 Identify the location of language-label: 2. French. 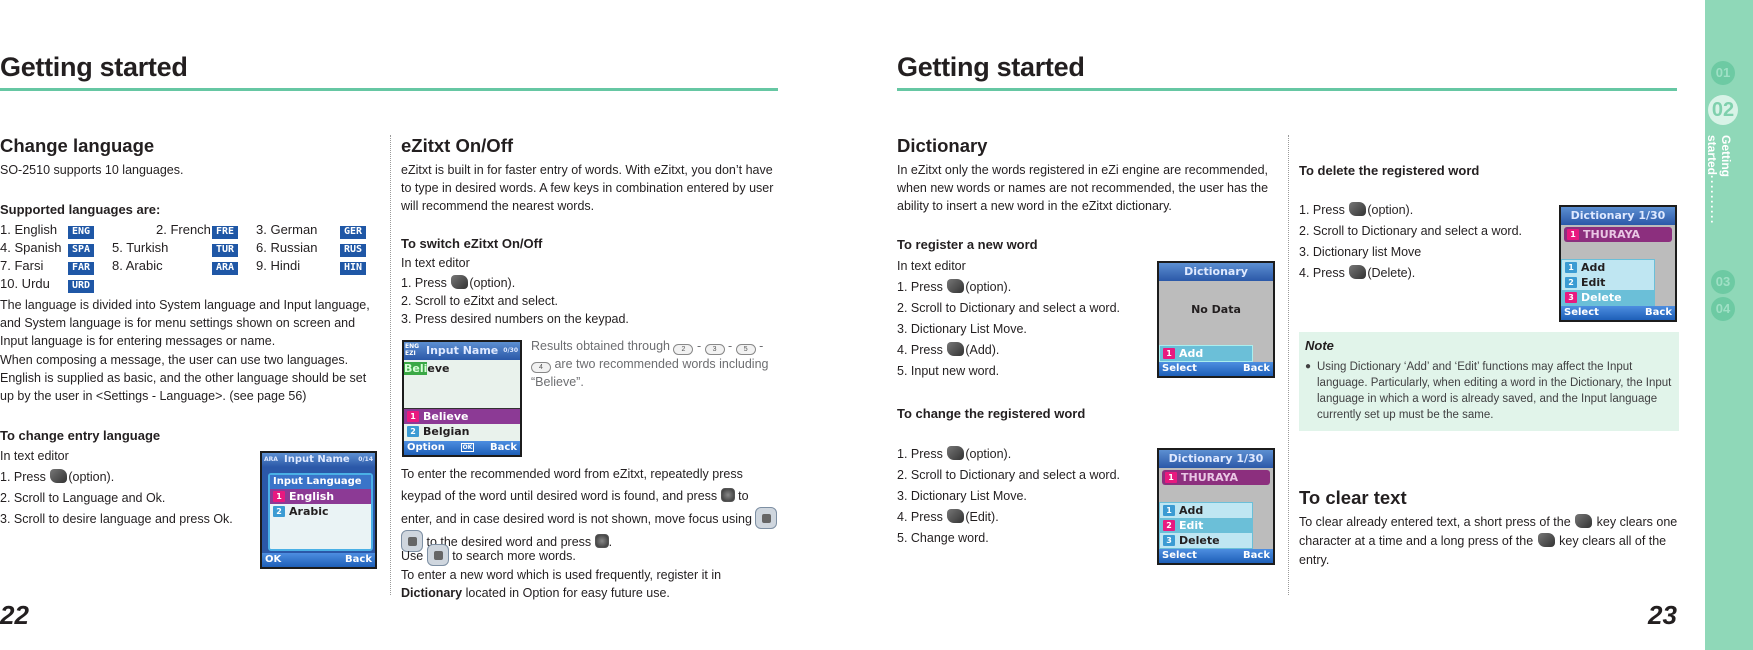
(183, 229).